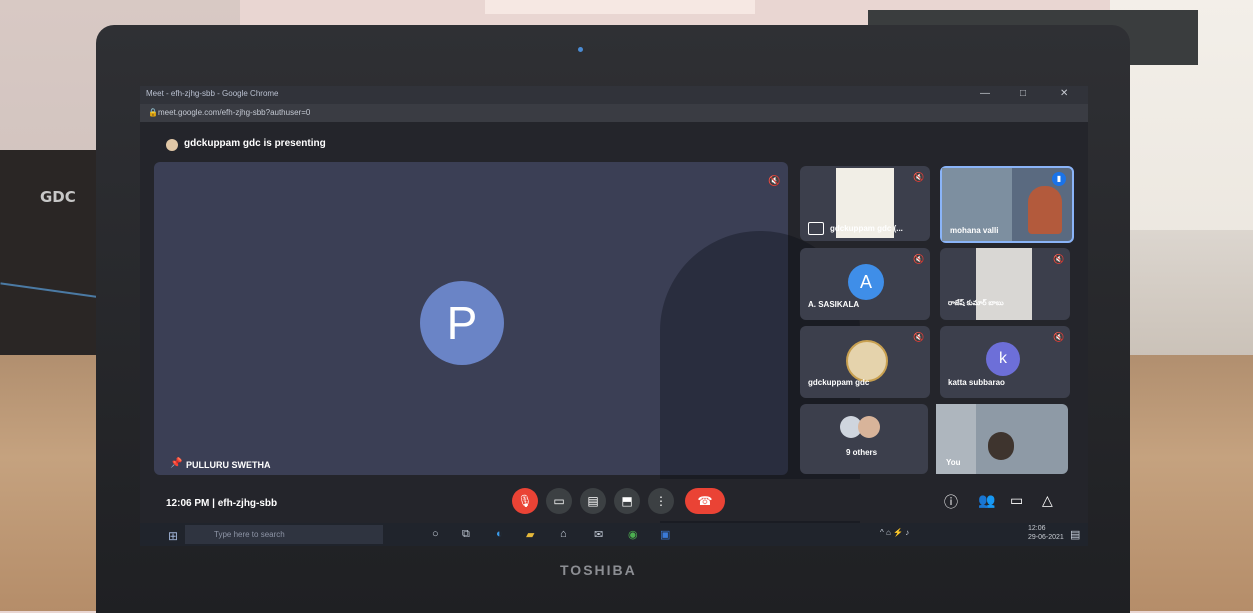 The width and height of the screenshot is (1253, 613). I want to click on activities-button: △, so click(1047, 500).